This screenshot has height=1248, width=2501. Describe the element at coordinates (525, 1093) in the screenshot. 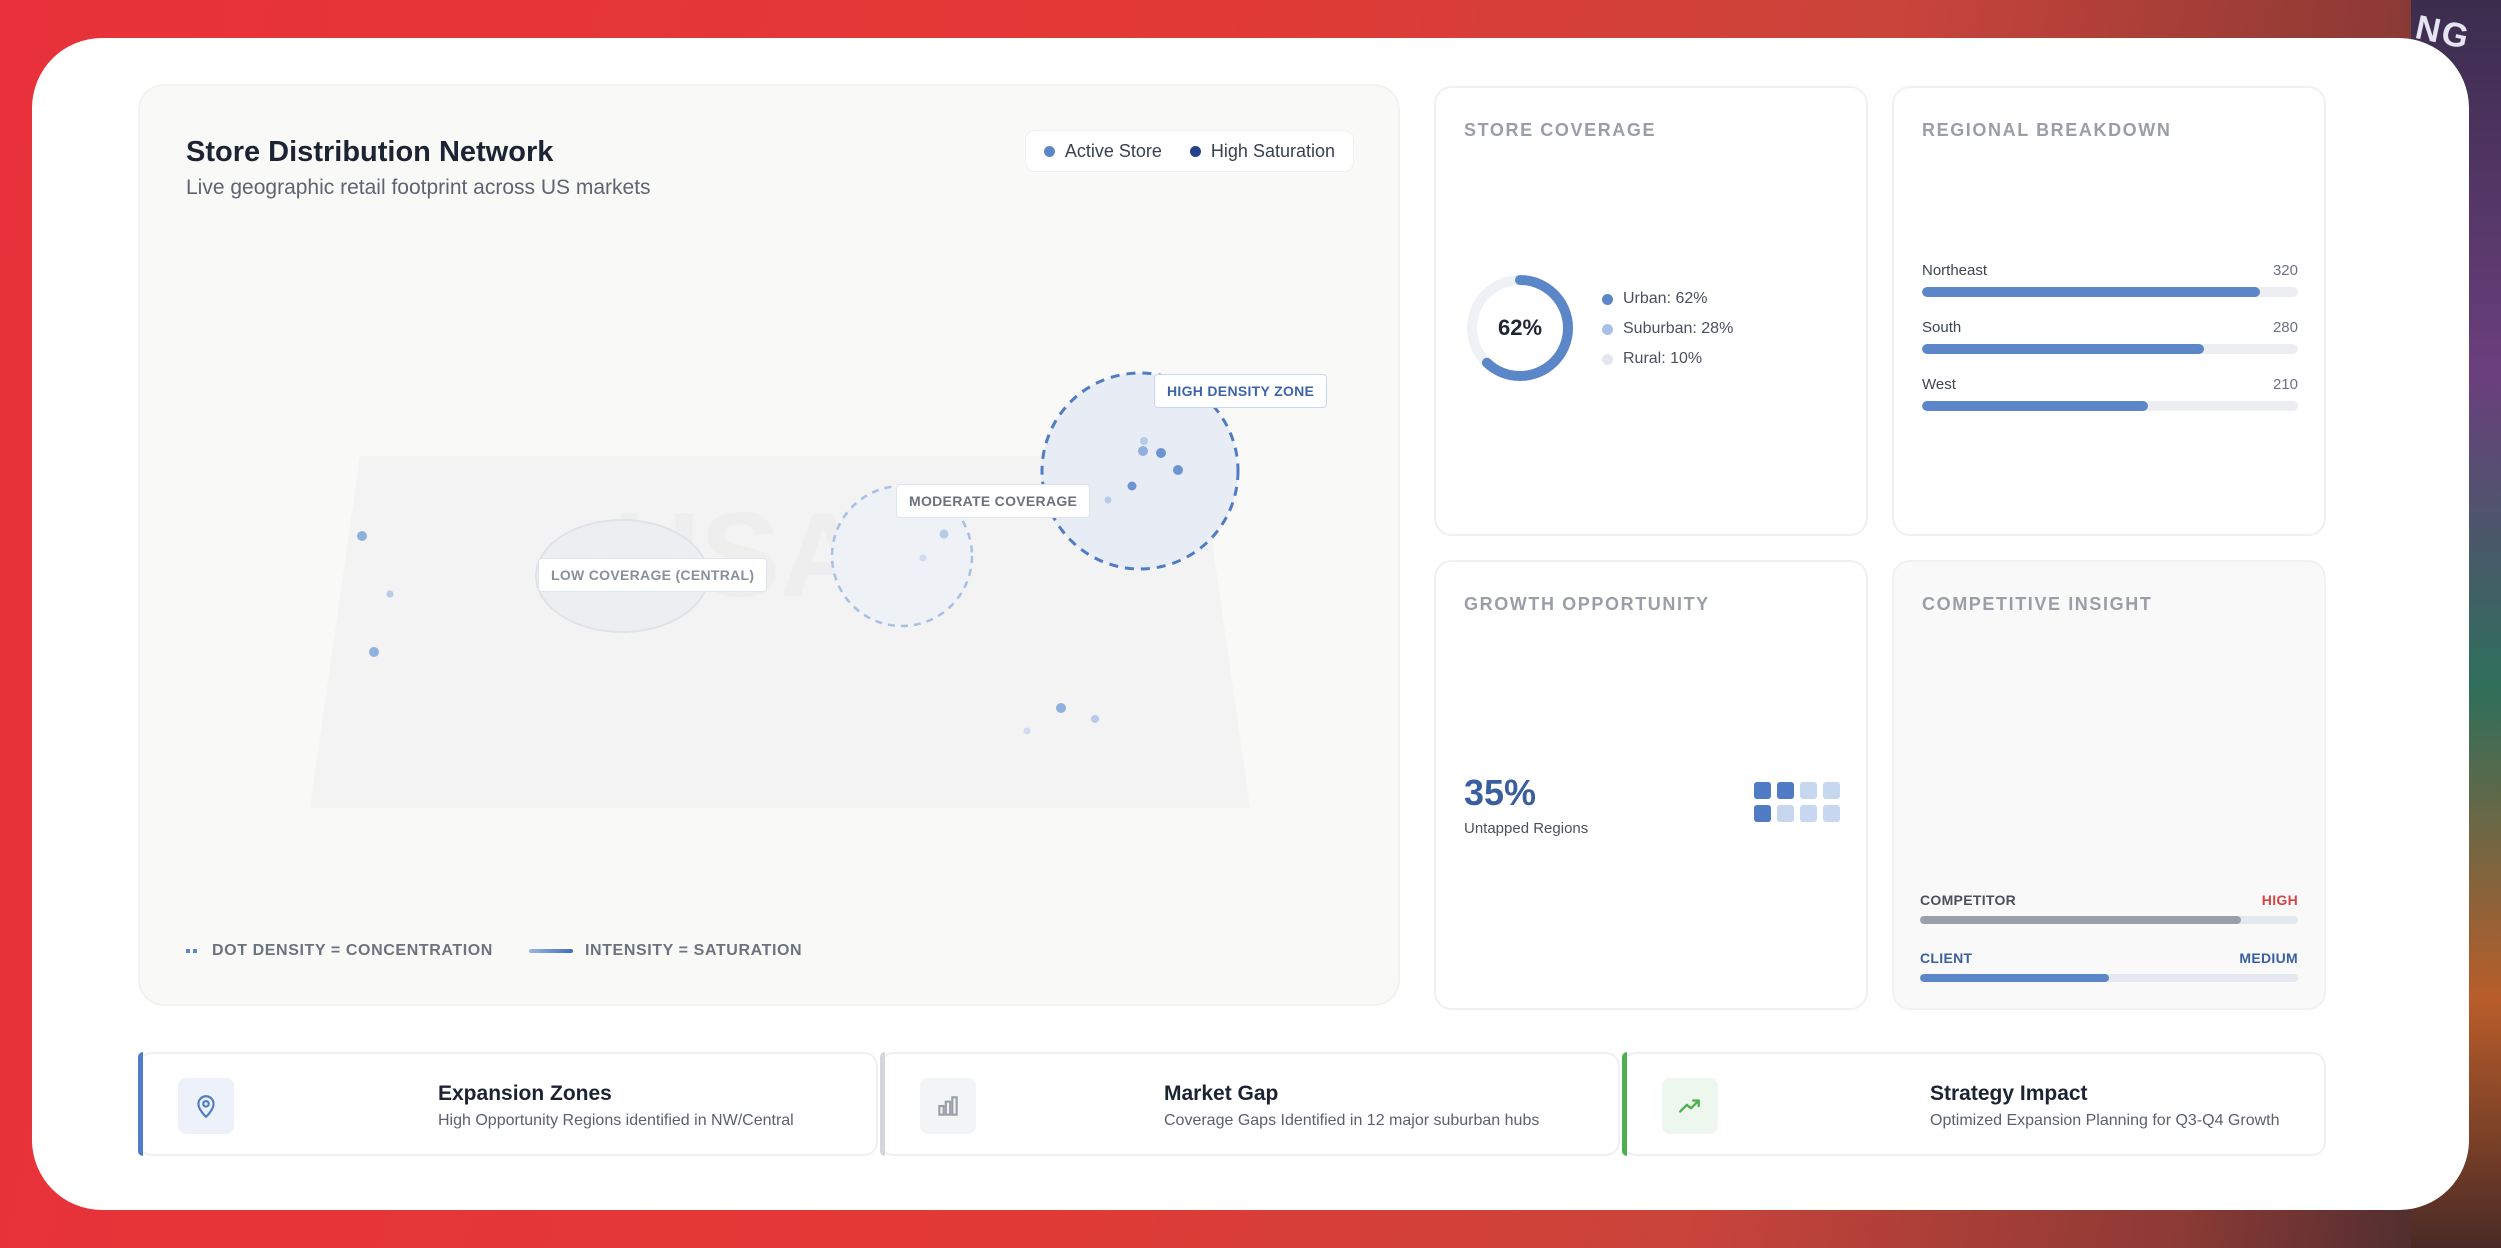

I see `kpi-title: Expansion Zones` at that location.